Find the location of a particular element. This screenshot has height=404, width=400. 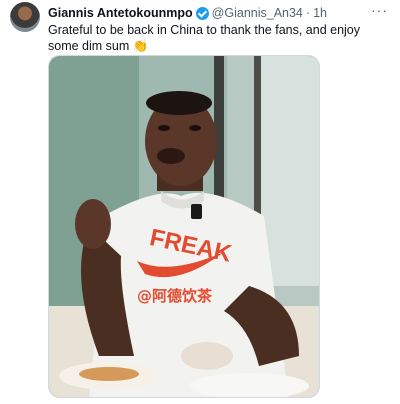

tweet-header: Giannis Antetokounmpo @Giannis_An34 · 1h is located at coordinates (219, 13).